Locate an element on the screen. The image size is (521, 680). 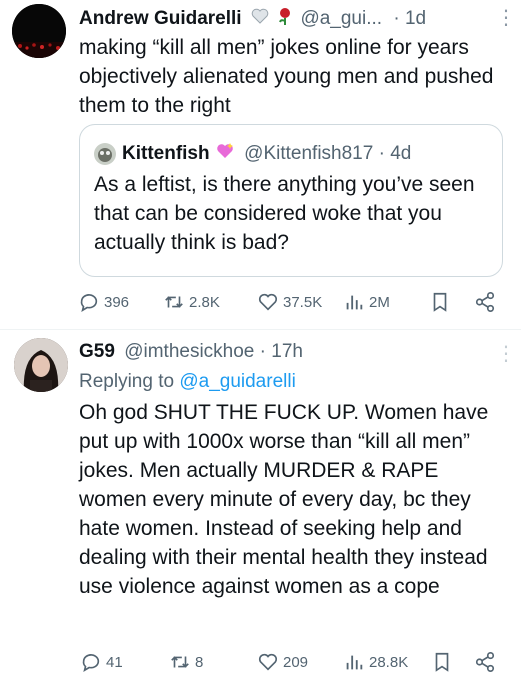
author-handle: @imthesickhoe is located at coordinates (189, 351).